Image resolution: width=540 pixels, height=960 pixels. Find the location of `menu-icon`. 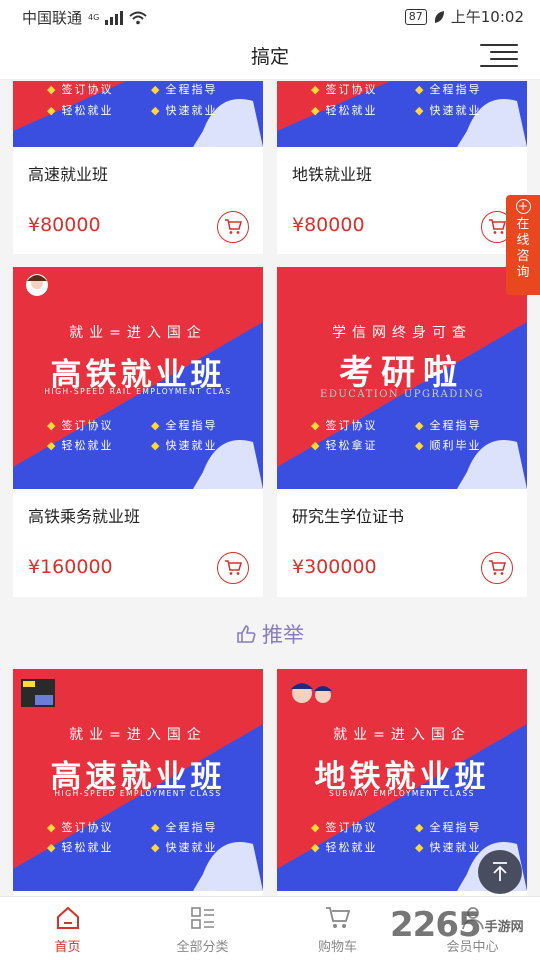

menu-icon is located at coordinates (499, 56).